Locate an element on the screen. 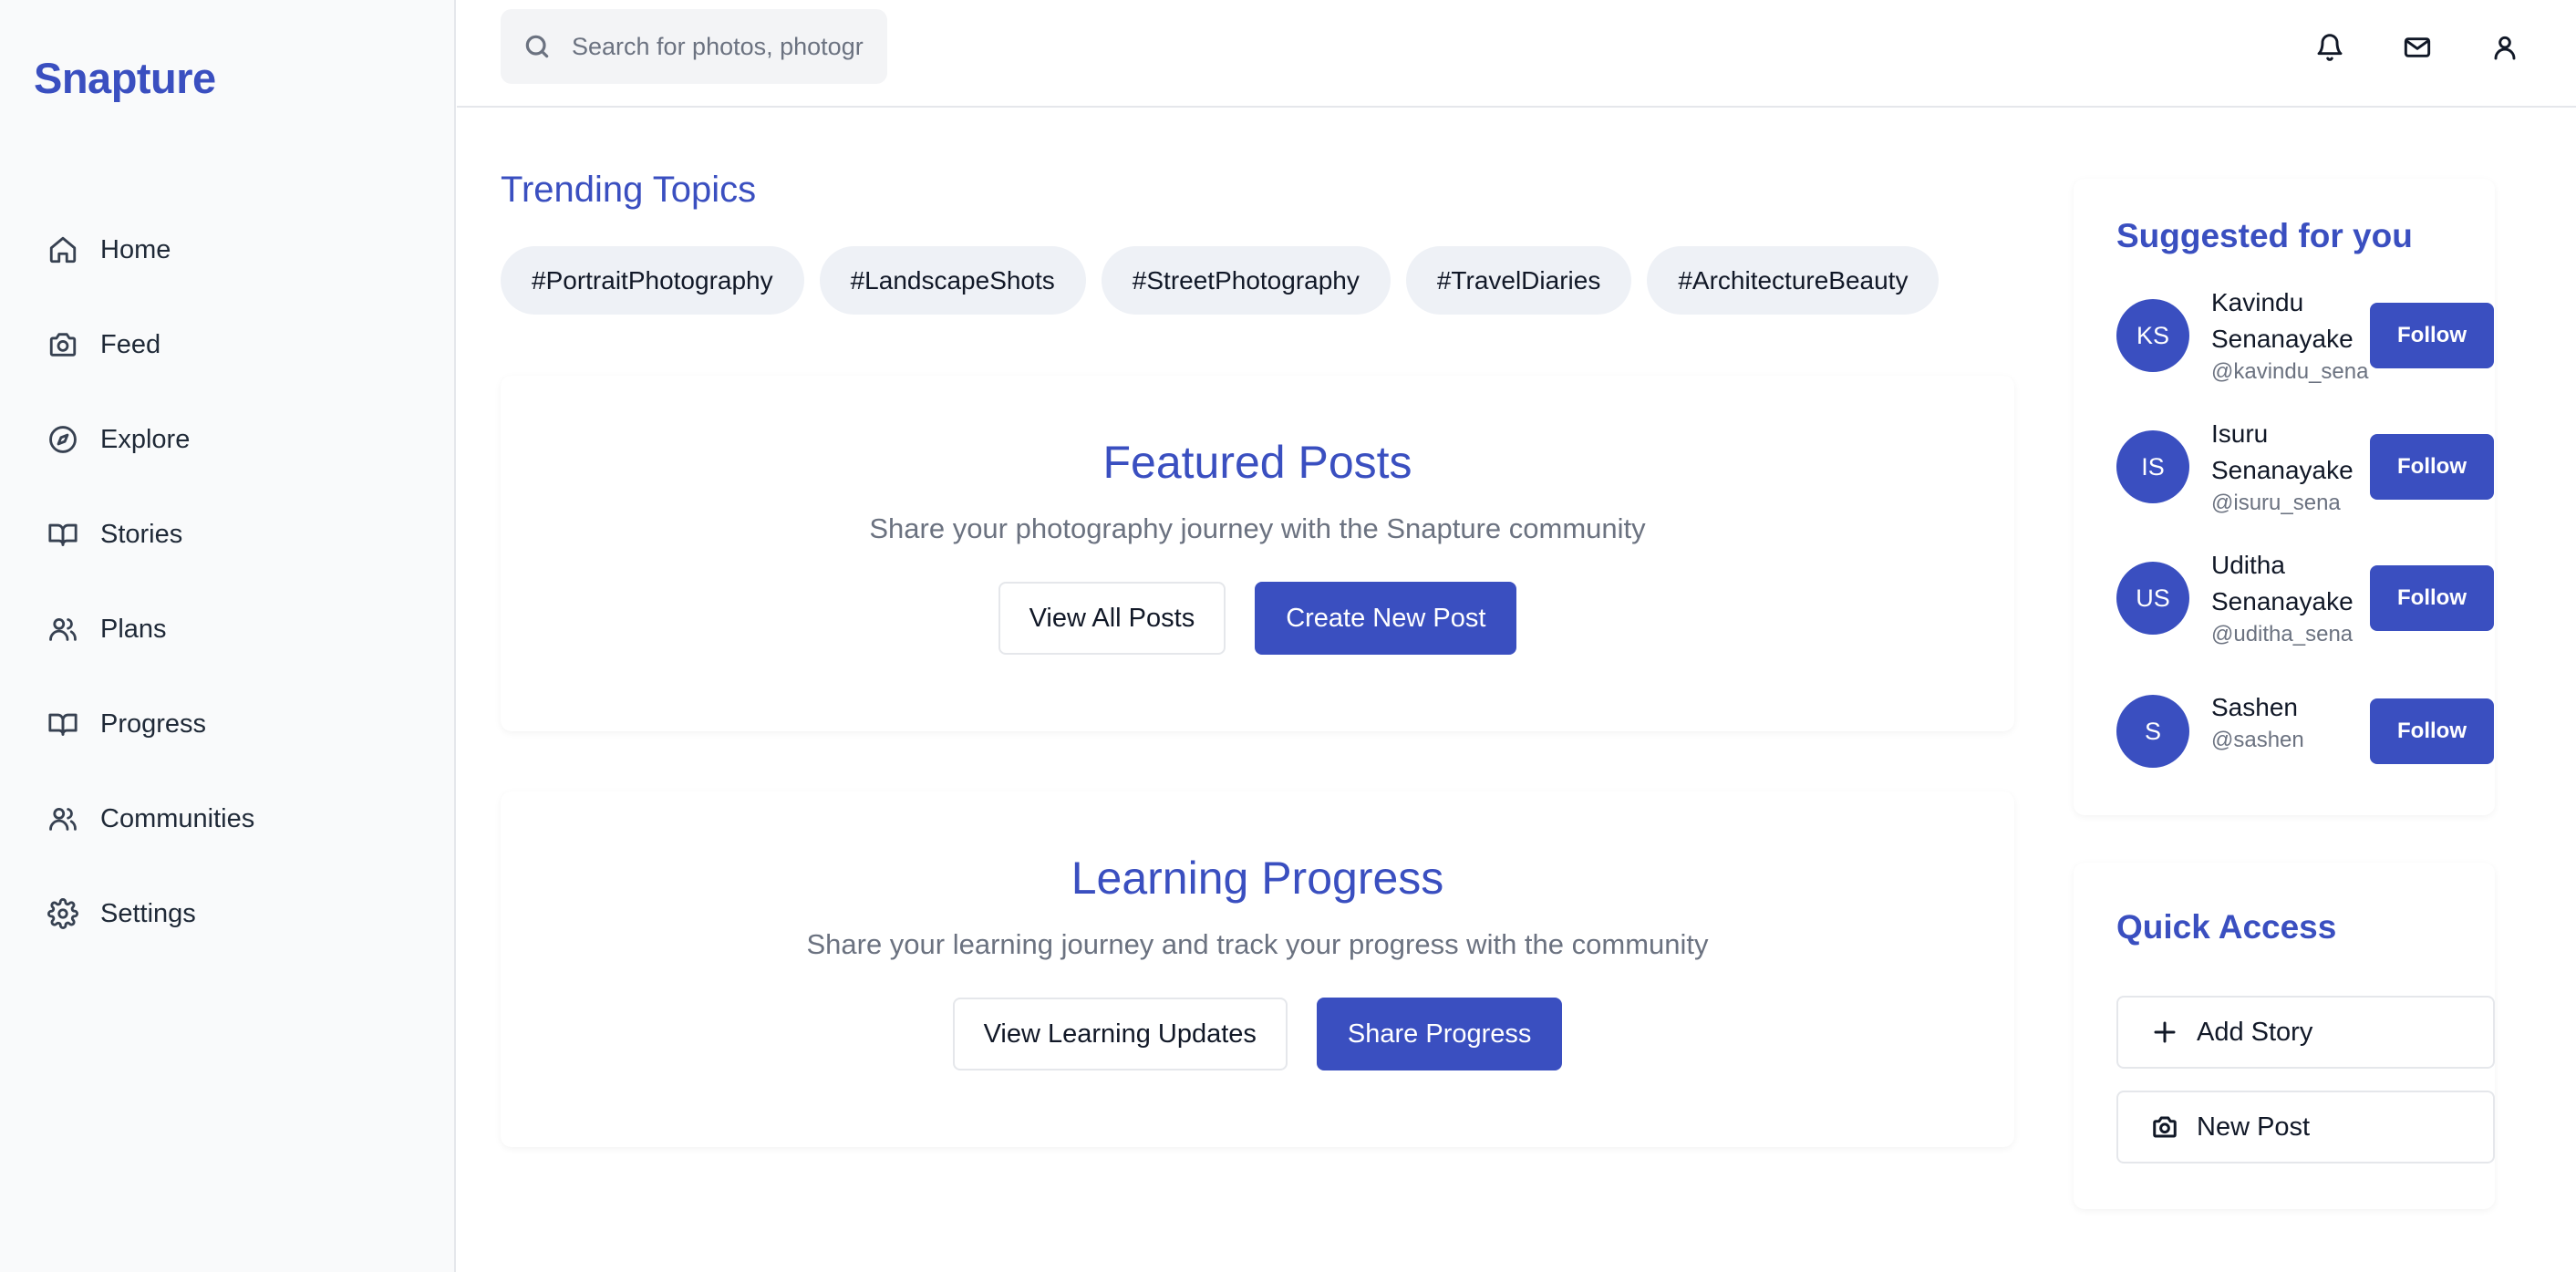 The height and width of the screenshot is (1272, 2576). bell-icon is located at coordinates (2330, 47).